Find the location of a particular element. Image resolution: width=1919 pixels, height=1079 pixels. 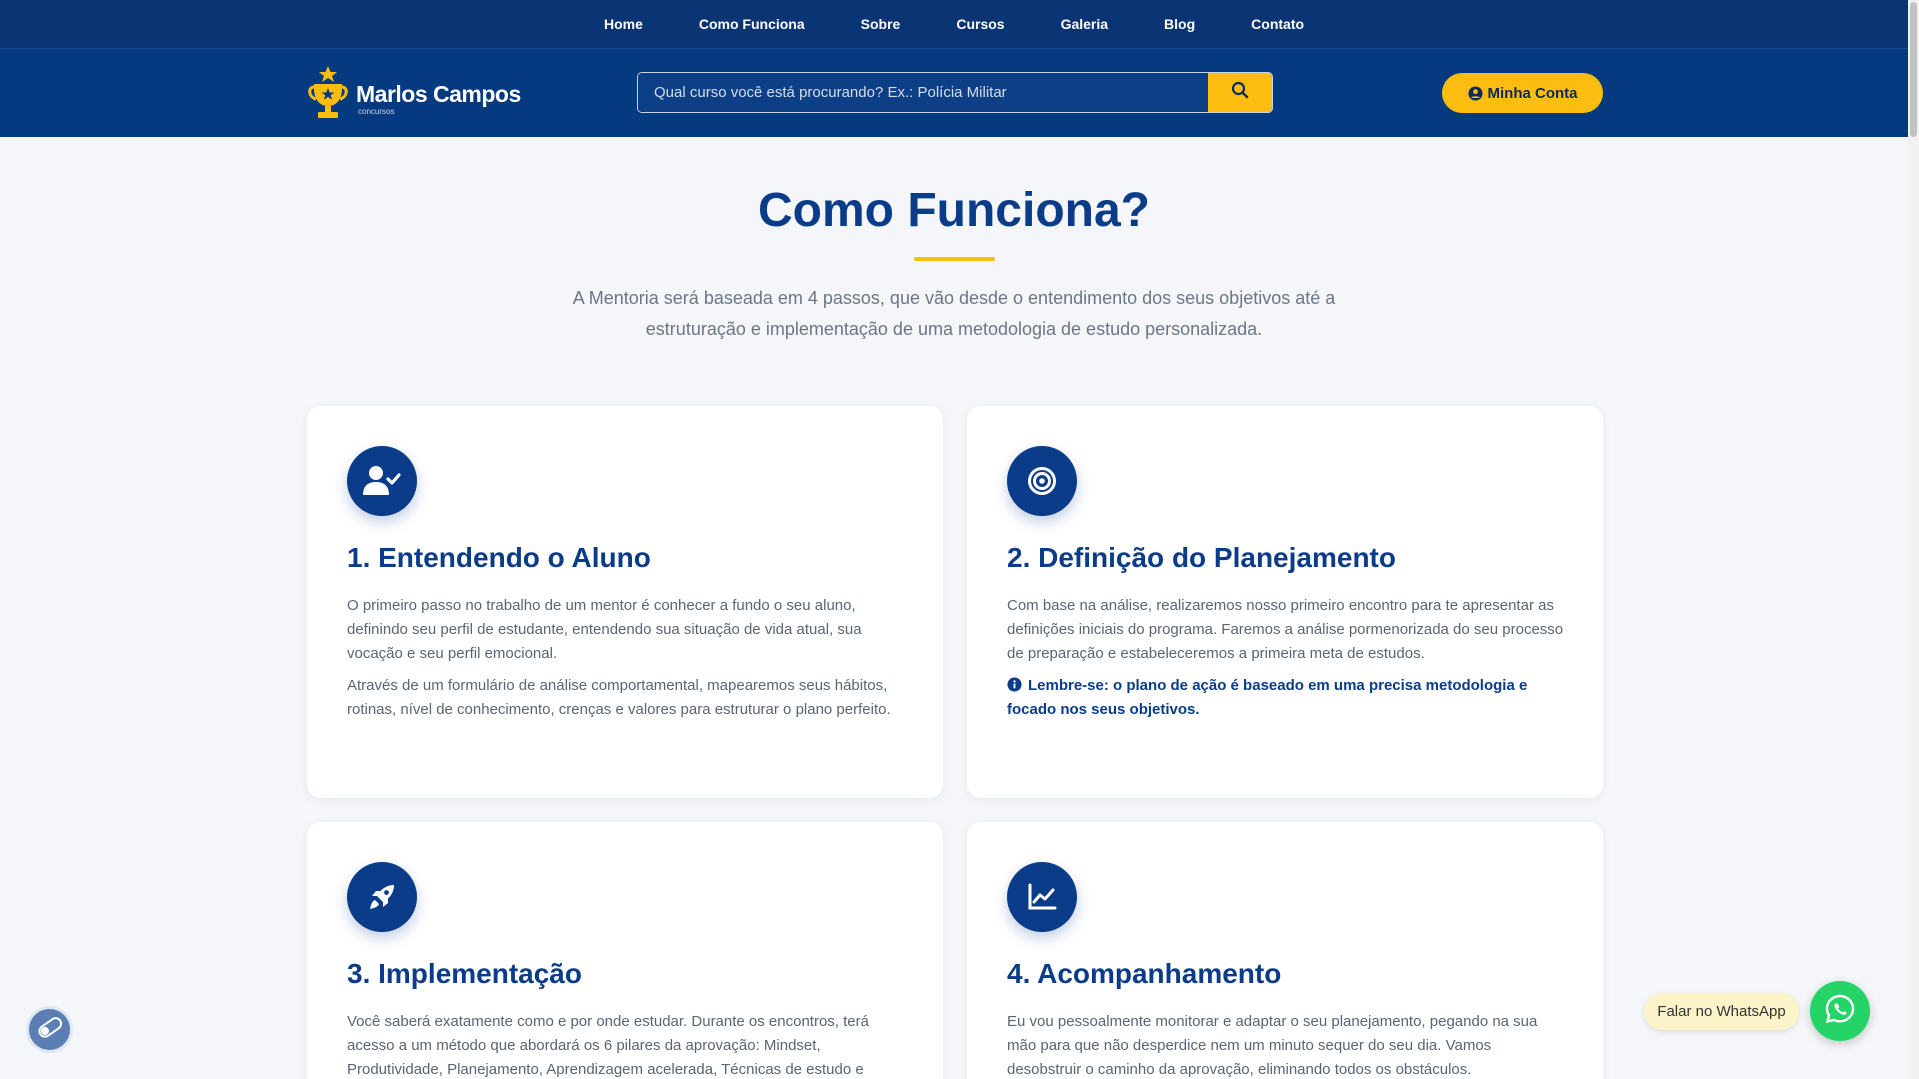

nav-blog: Blog is located at coordinates (1179, 24).